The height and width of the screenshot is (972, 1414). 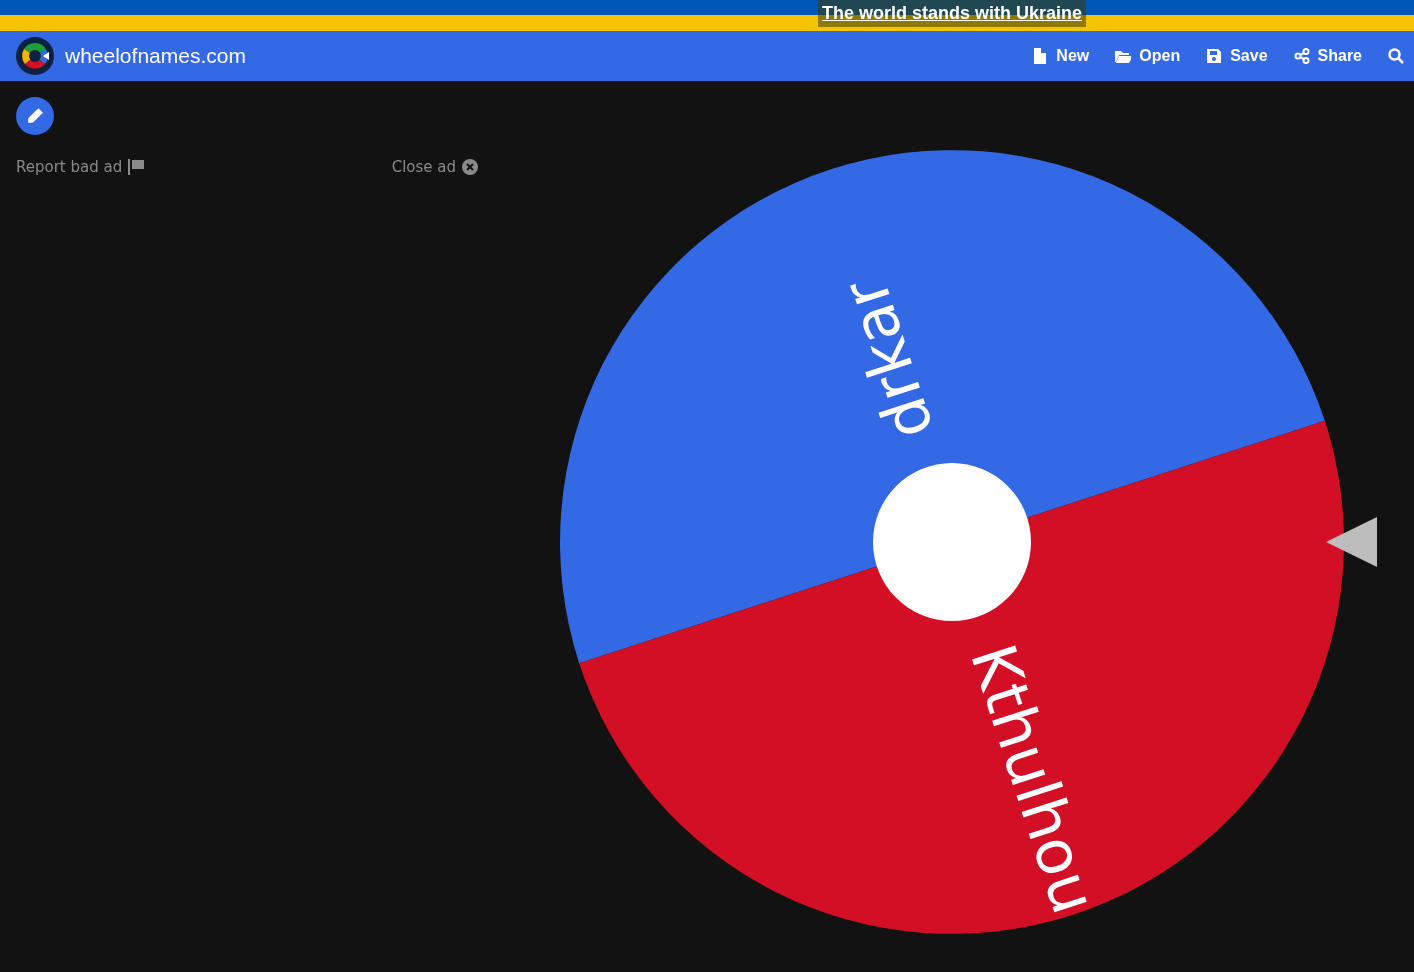 What do you see at coordinates (434, 167) in the screenshot?
I see `close-ad-button: Close ad` at bounding box center [434, 167].